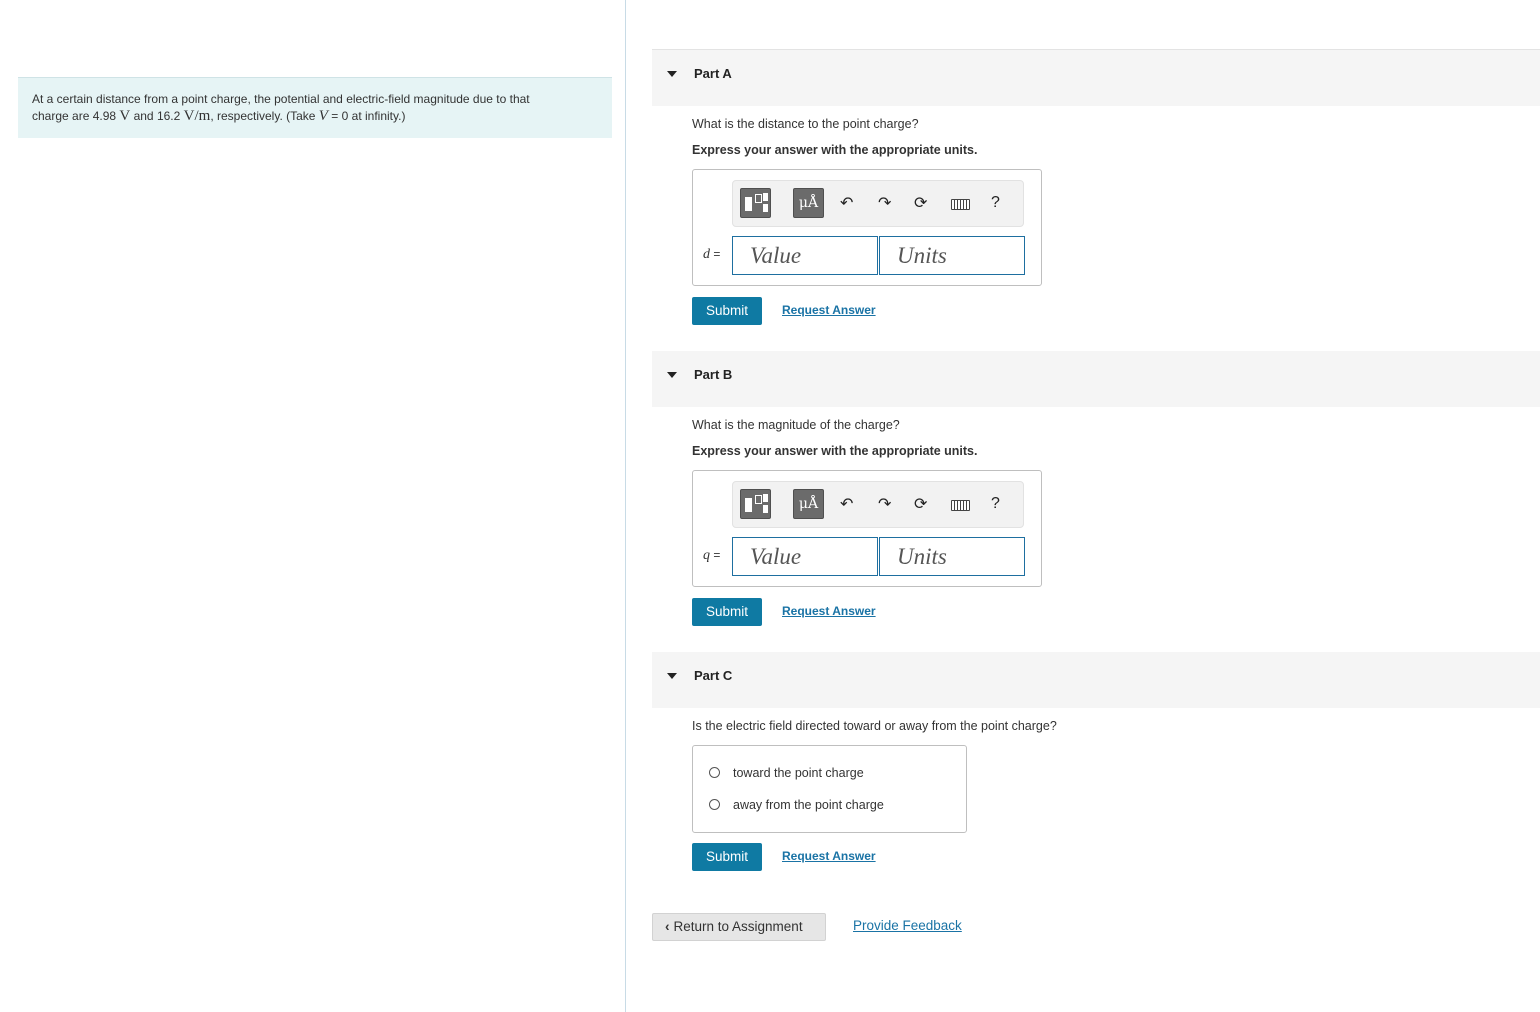 The image size is (1540, 1012). I want to click on answer-variable-label: d =, so click(712, 254).